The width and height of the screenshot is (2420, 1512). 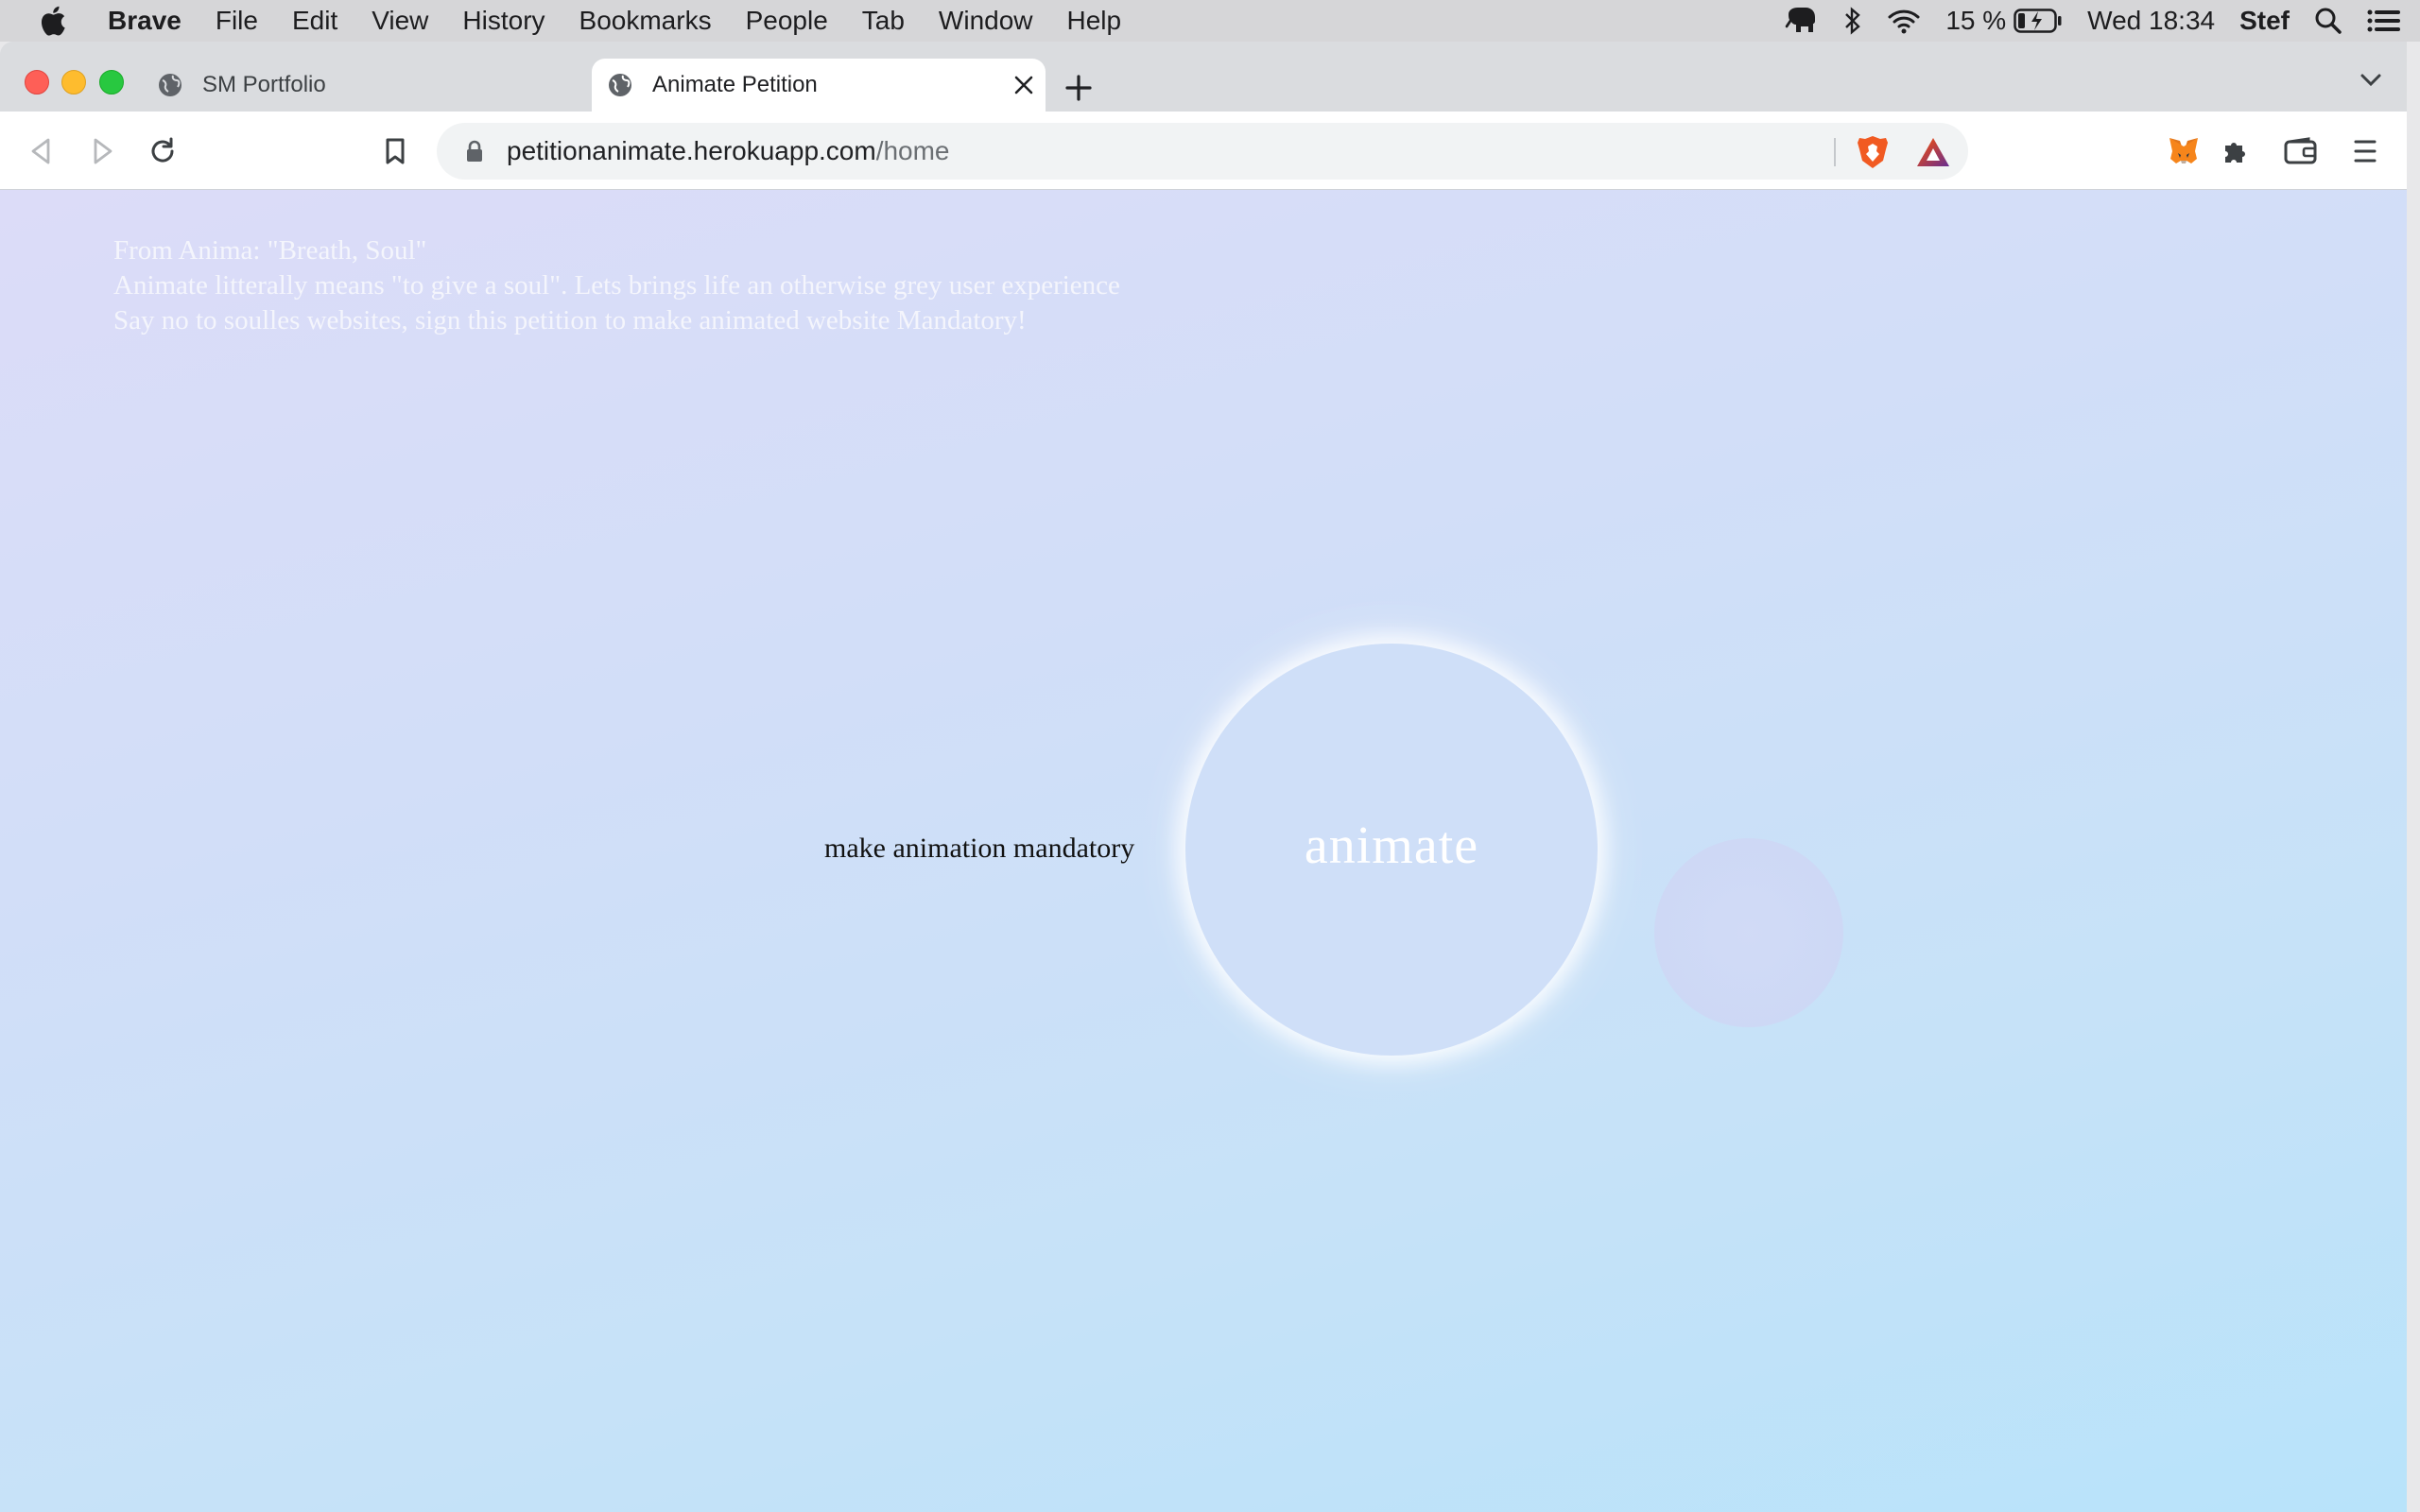 I want to click on metamask-extension-button, so click(x=2184, y=151).